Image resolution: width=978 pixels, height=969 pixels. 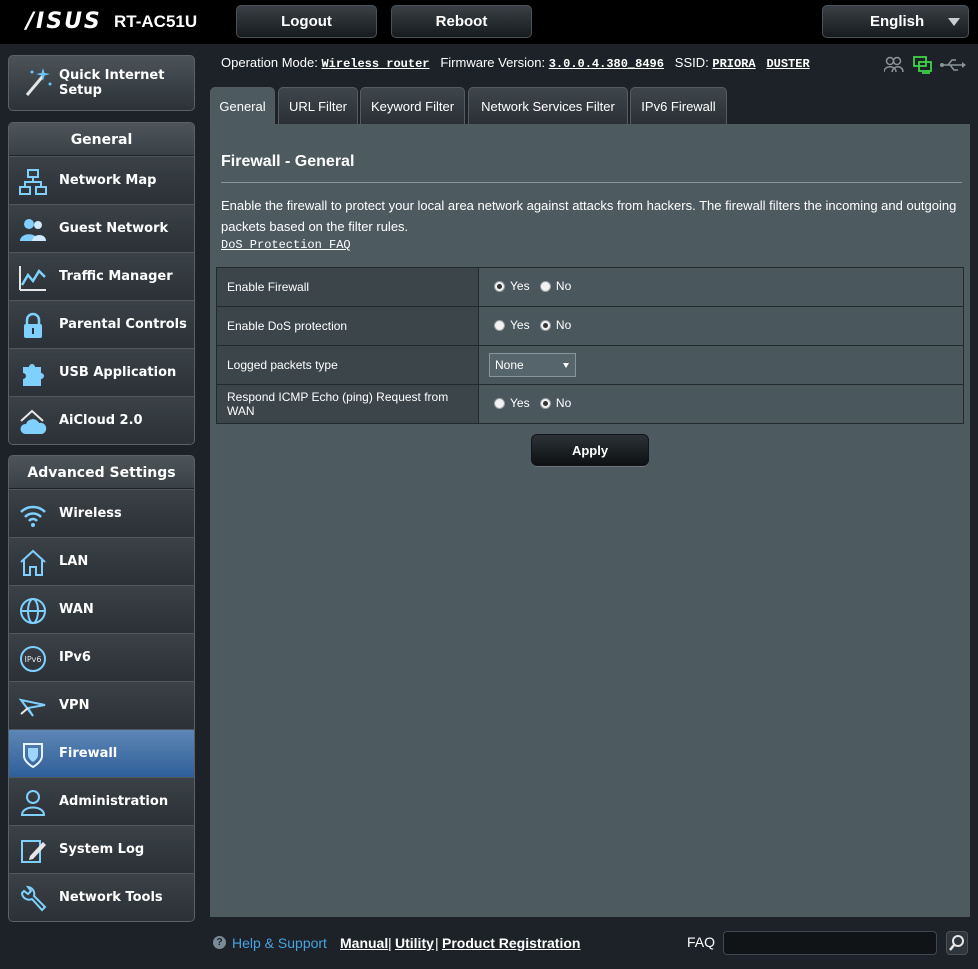 I want to click on enable-firewall-no-radio: No, so click(x=555, y=286).